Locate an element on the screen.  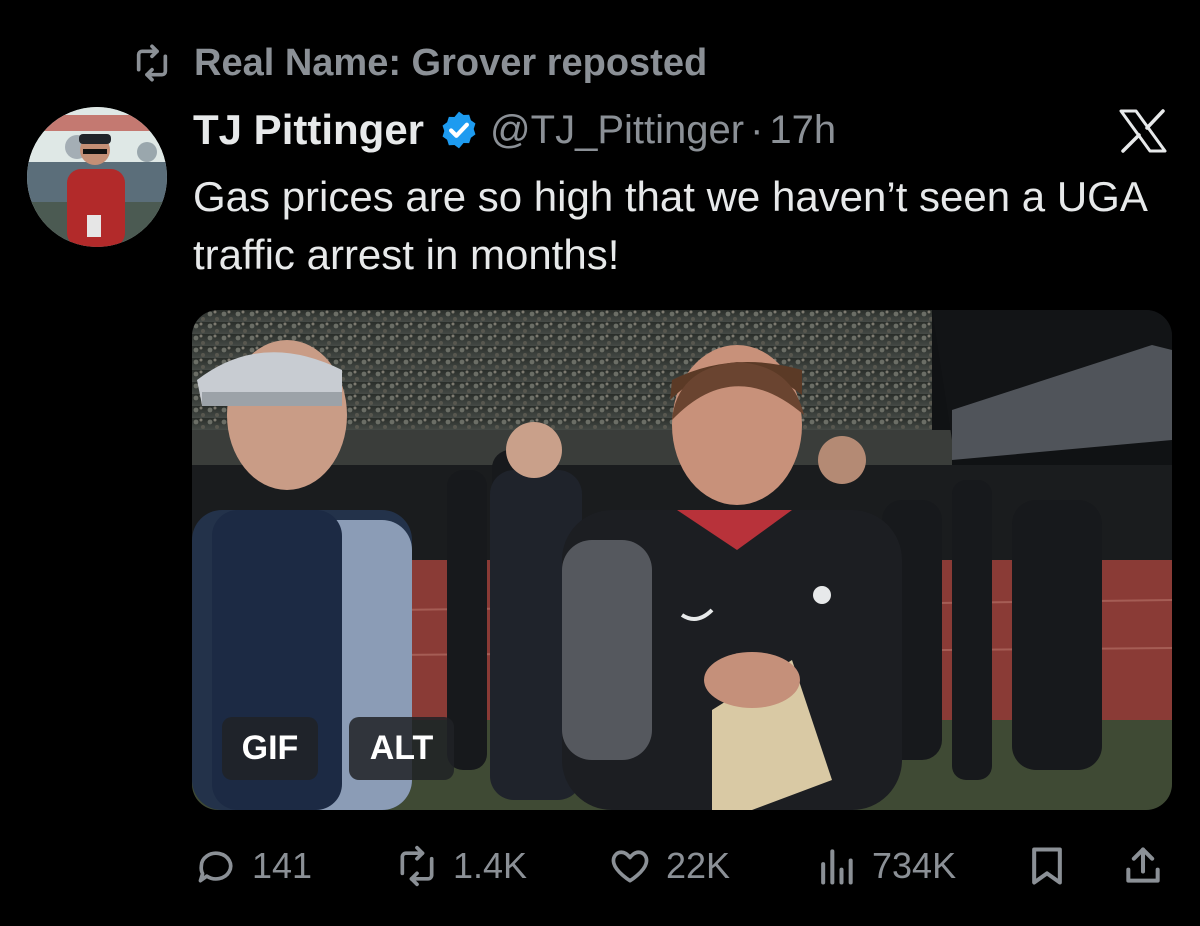
repost-button: 1.4K is located at coordinates (461, 866).